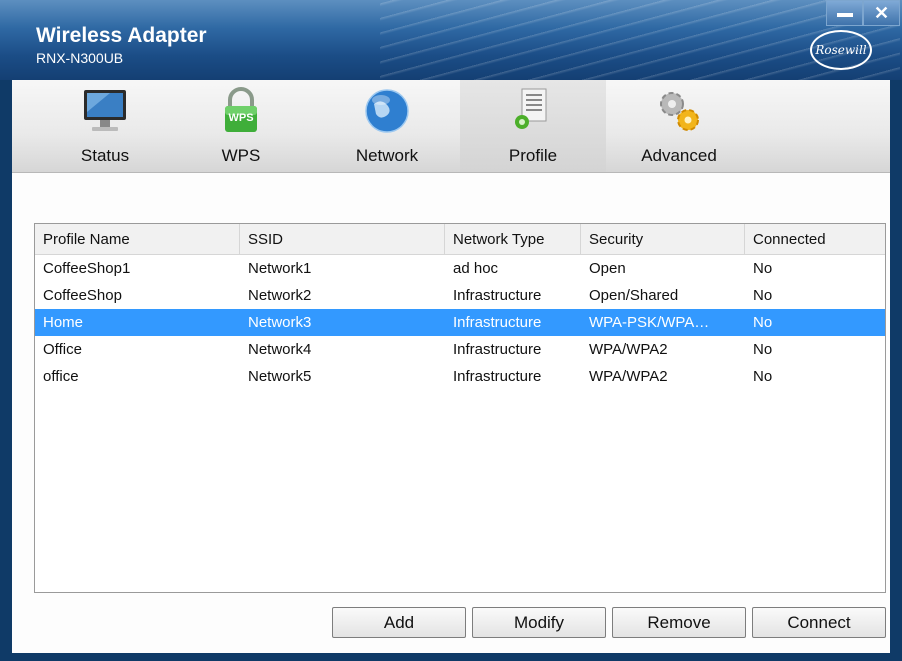 Image resolution: width=902 pixels, height=661 pixels. What do you see at coordinates (679, 111) in the screenshot?
I see `gears-icon` at bounding box center [679, 111].